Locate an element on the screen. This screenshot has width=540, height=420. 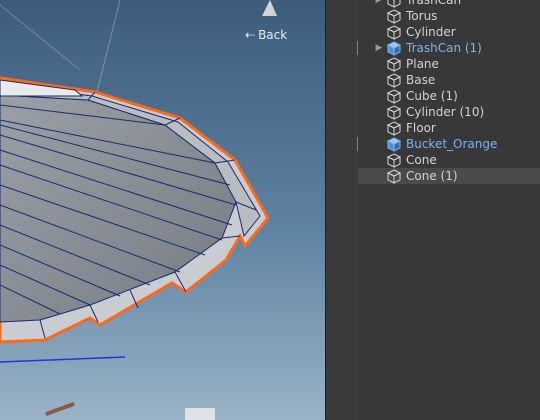
hierarchy-item: Cube (1) is located at coordinates (449, 96).